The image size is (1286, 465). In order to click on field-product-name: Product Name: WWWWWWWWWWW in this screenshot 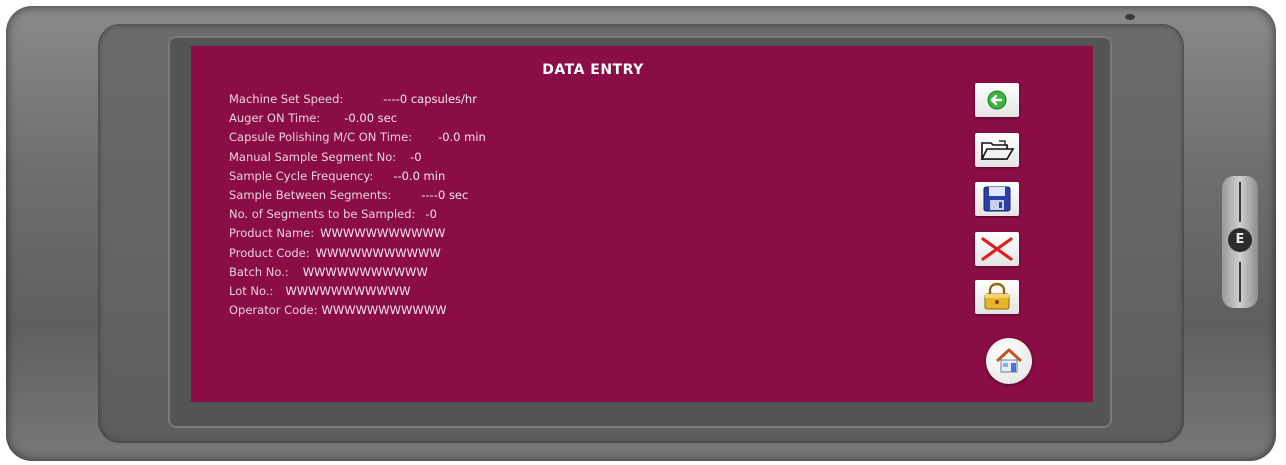, I will do `click(357, 233)`.